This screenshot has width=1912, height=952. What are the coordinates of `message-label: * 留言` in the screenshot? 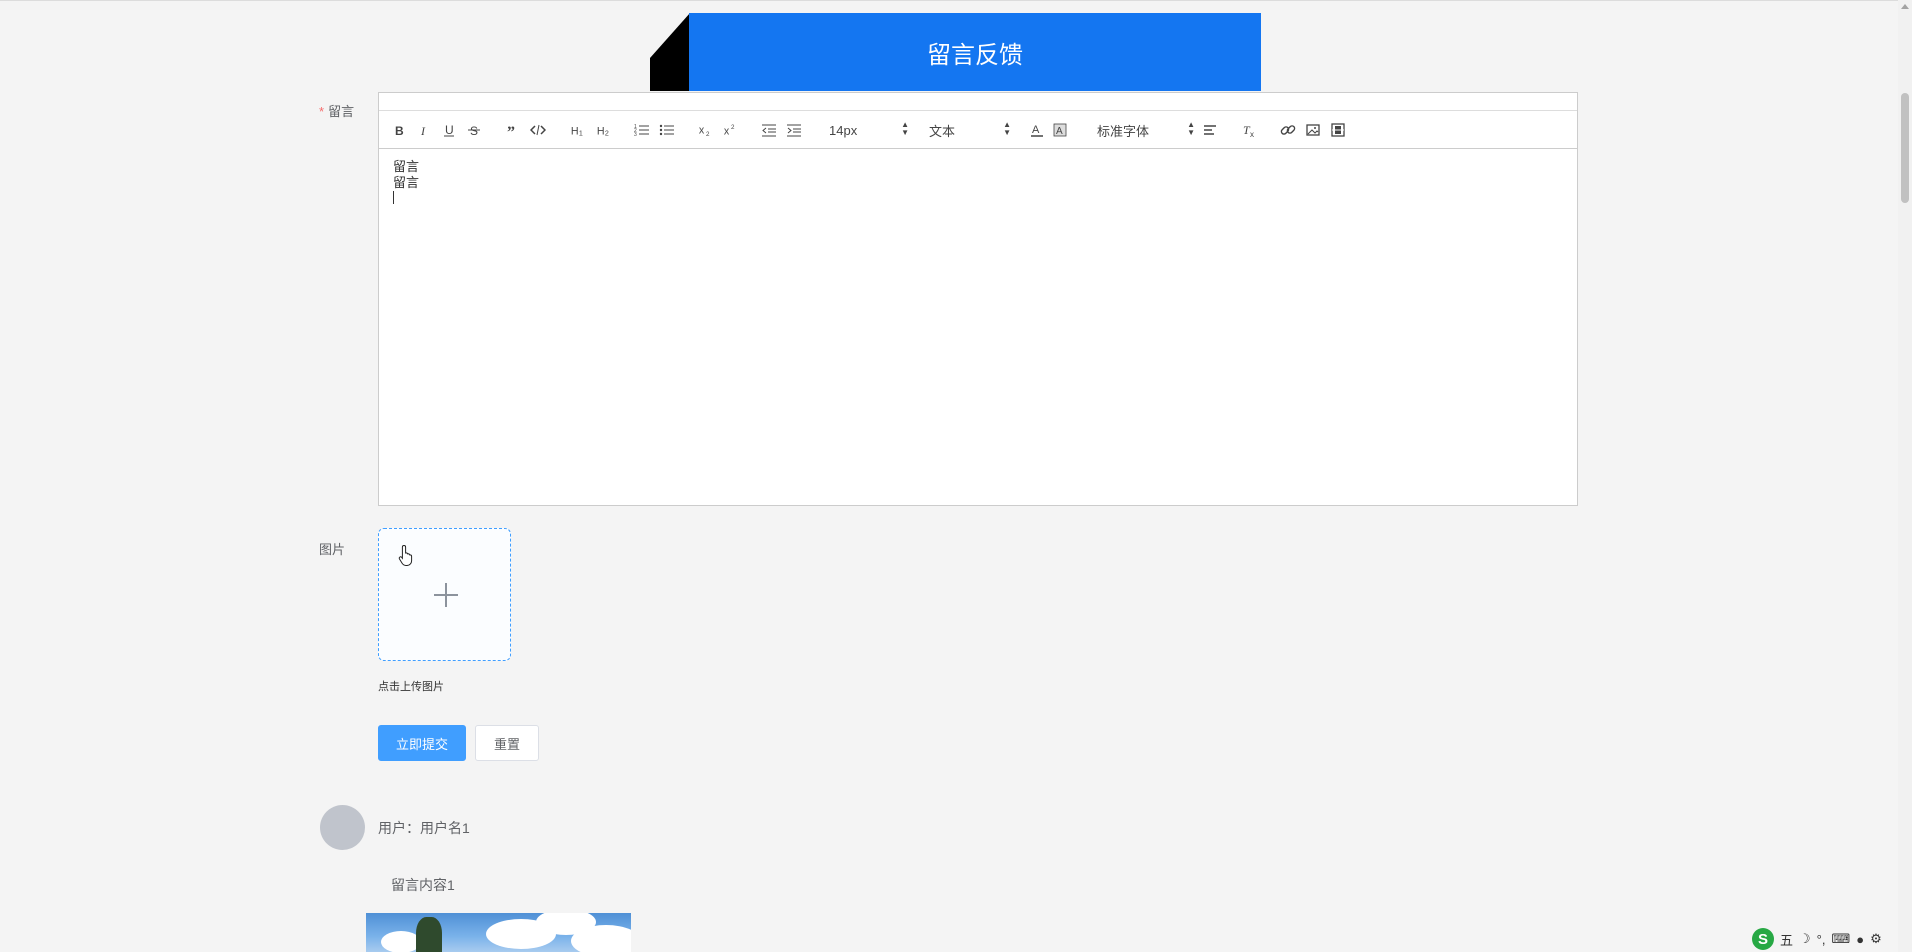 It's located at (336, 110).